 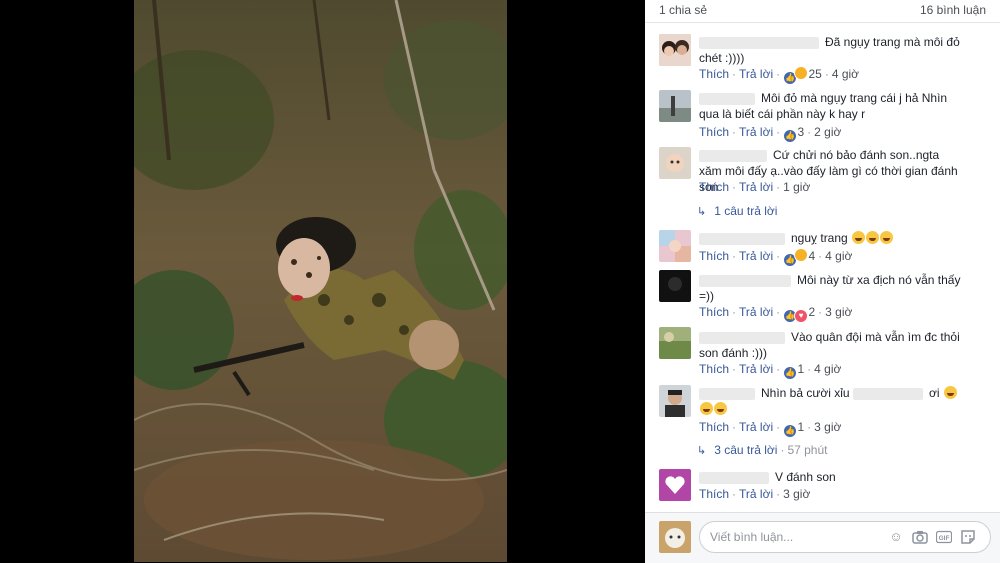 I want to click on comment-actions: Thích · Trả lời · 👍 ♥ 2 · 3 giờ, so click(x=775, y=313).